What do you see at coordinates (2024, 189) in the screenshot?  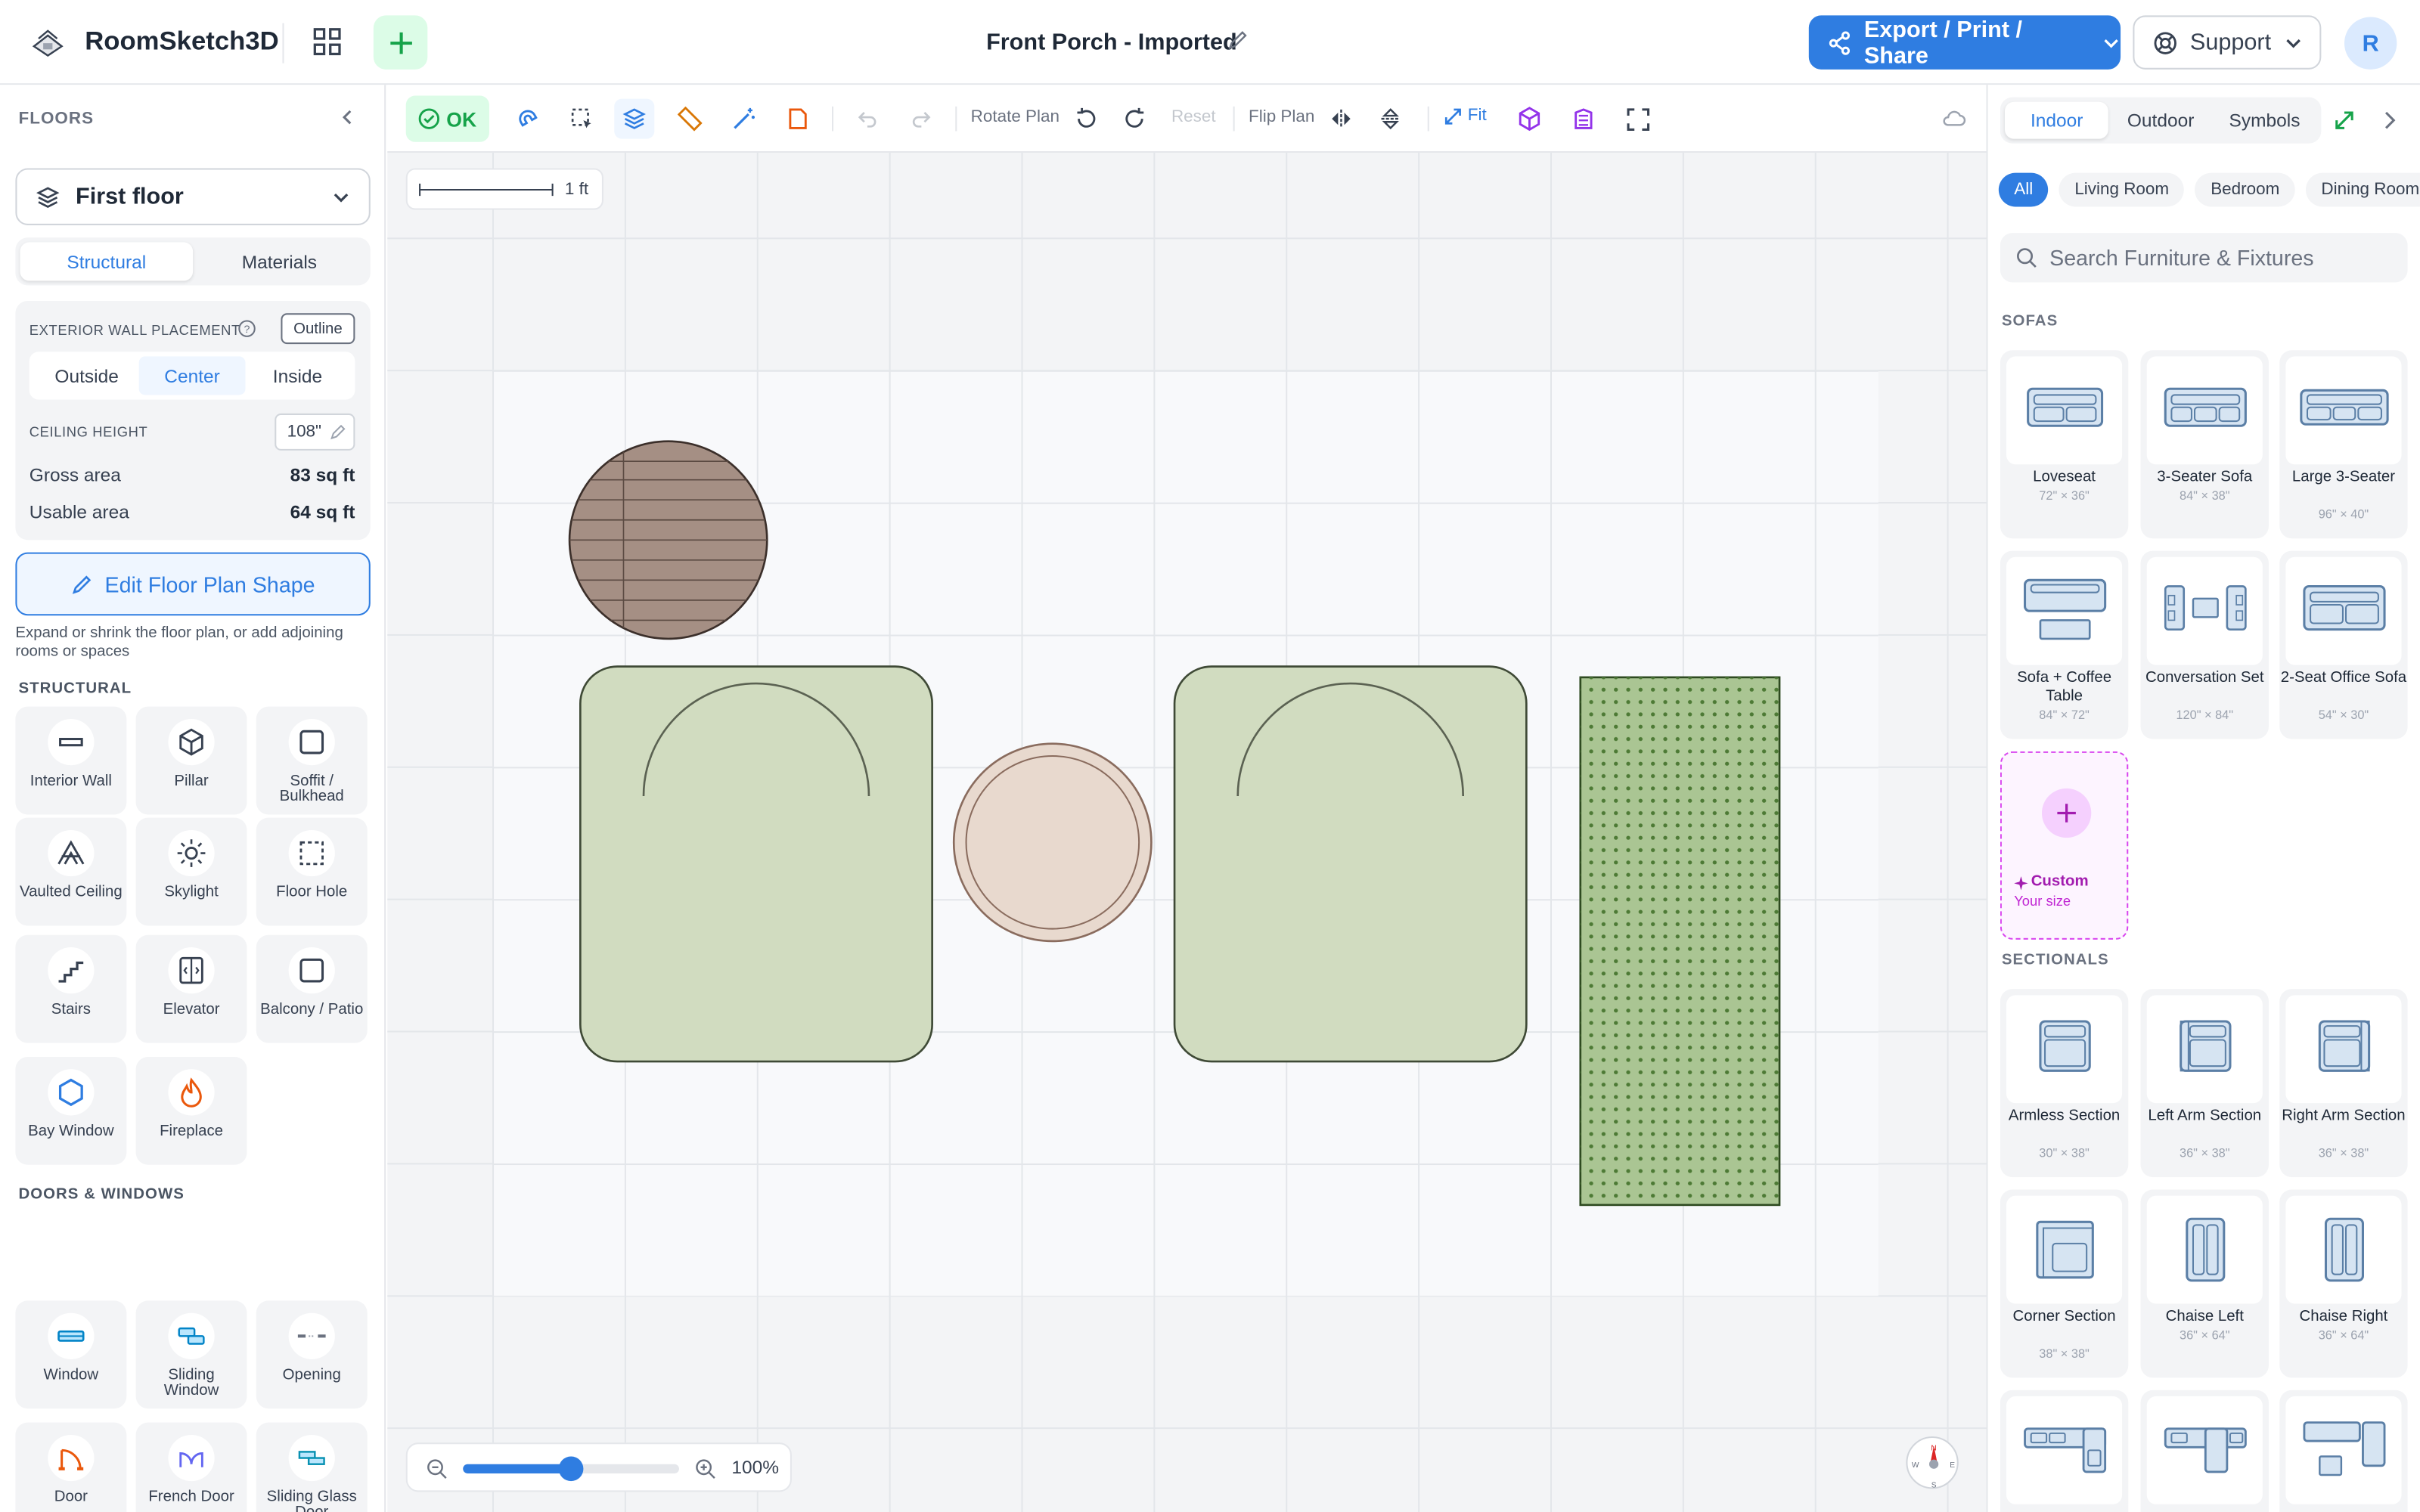 I see `chip-all: All` at bounding box center [2024, 189].